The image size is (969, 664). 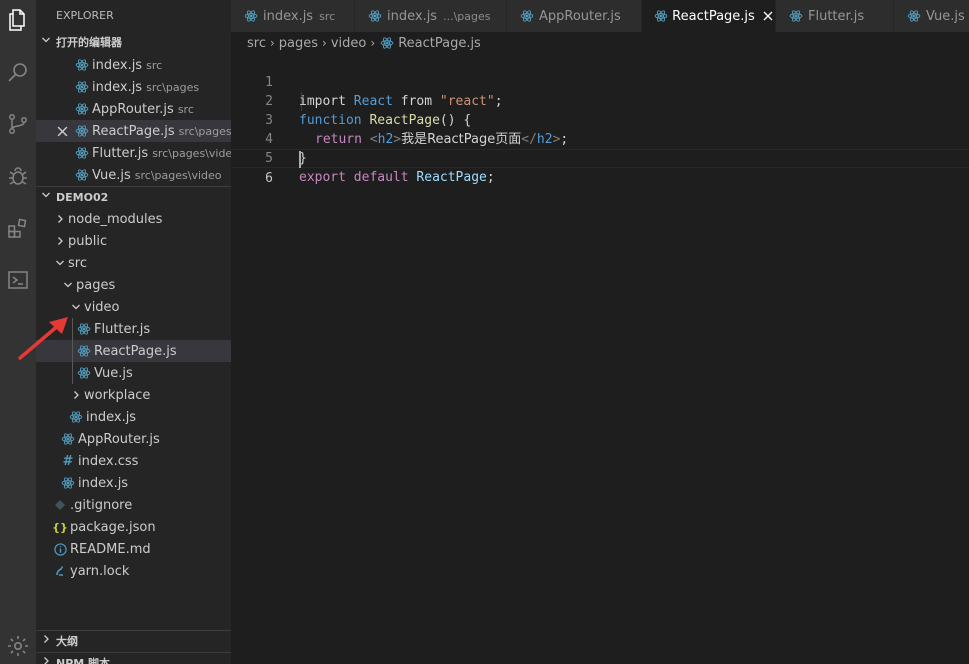 What do you see at coordinates (133, 65) in the screenshot?
I see `open-editor-item: index.js src` at bounding box center [133, 65].